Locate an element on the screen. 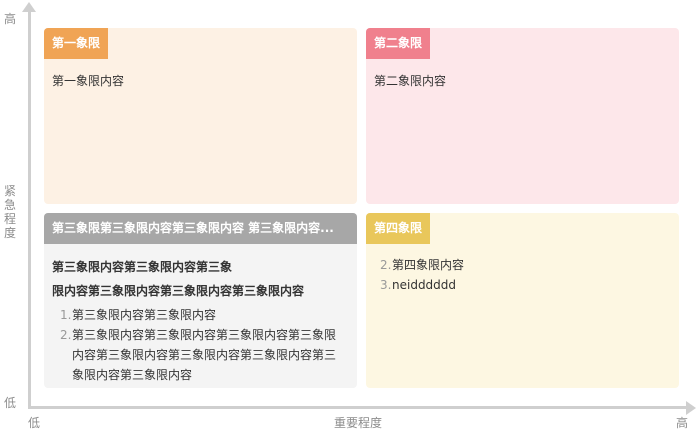 The height and width of the screenshot is (437, 700). list-item-text: neidddddd is located at coordinates (424, 285).